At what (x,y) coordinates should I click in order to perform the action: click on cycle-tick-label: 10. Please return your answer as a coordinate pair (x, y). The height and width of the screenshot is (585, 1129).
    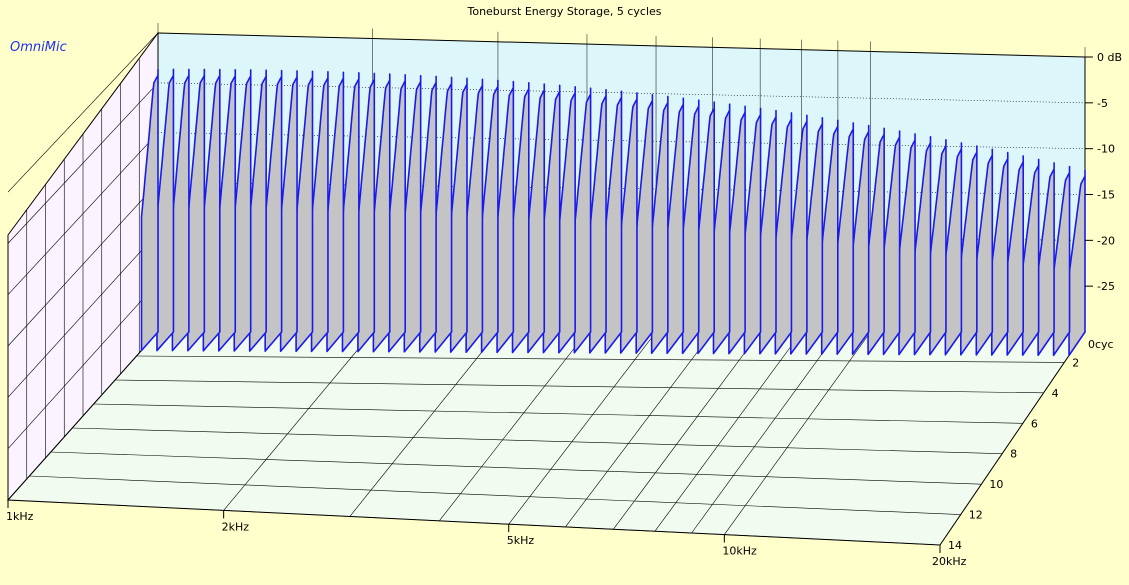
    Looking at the image, I should click on (996, 484).